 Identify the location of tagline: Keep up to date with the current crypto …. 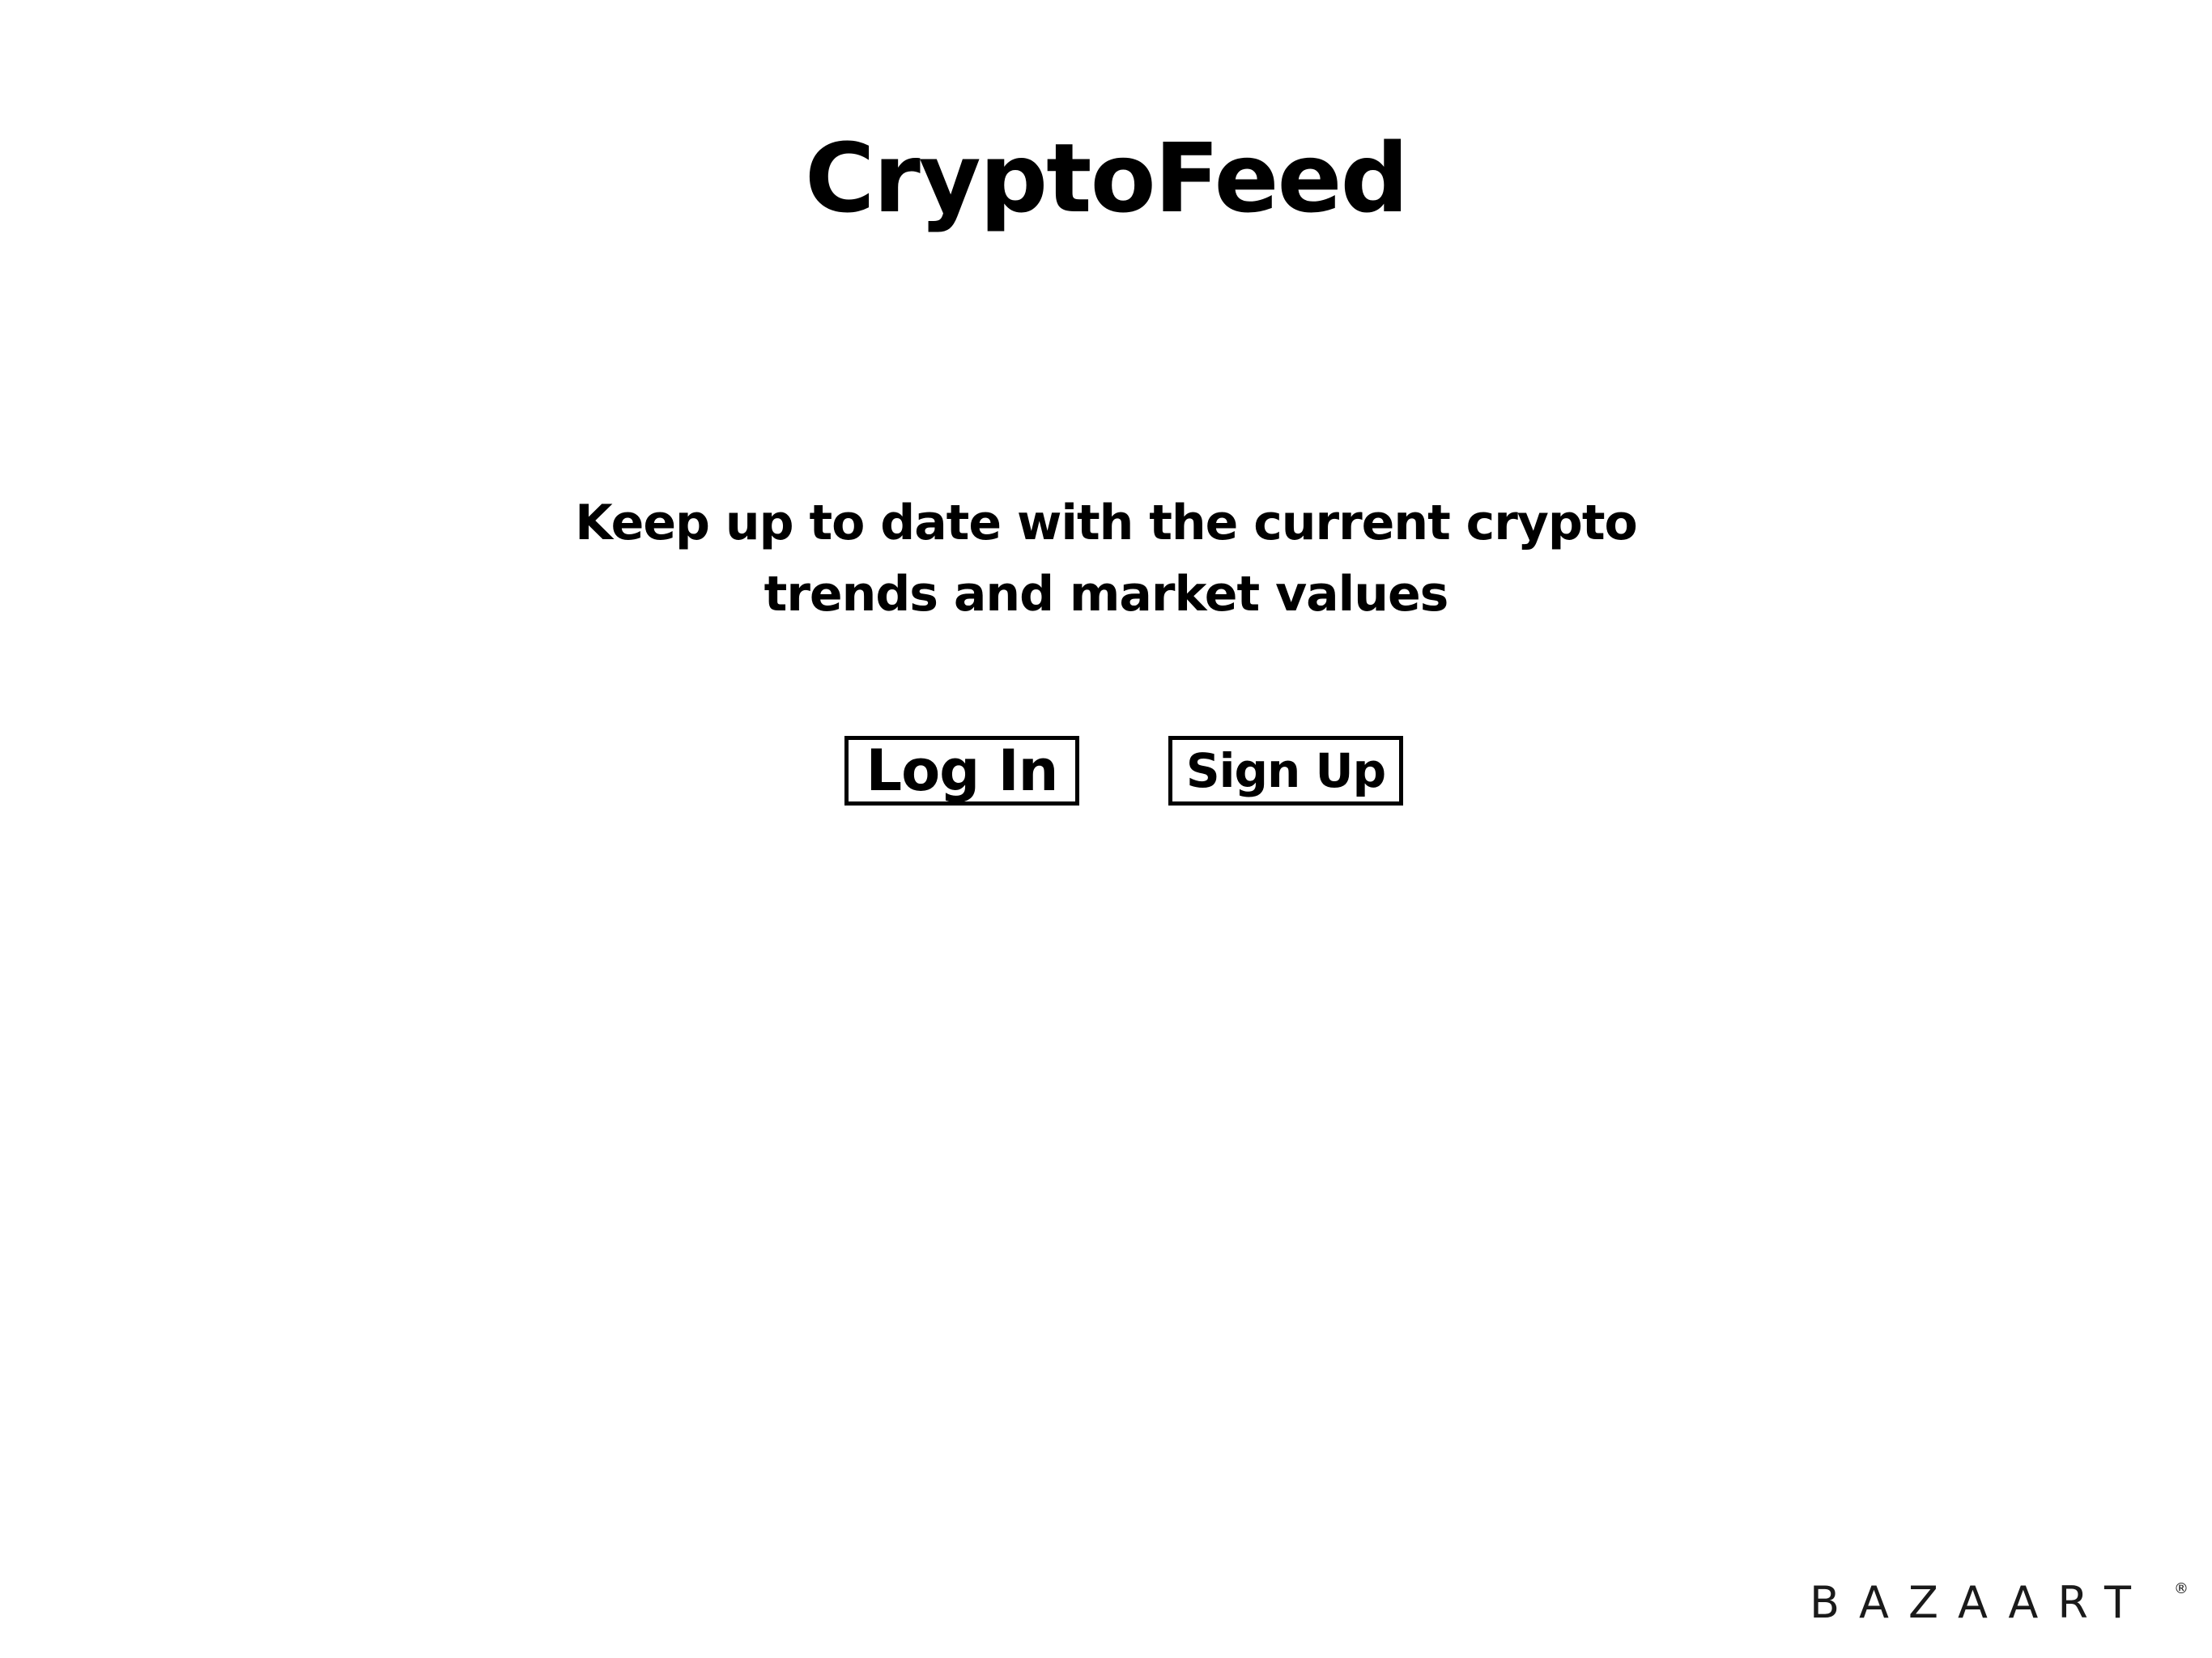
(1106, 558).